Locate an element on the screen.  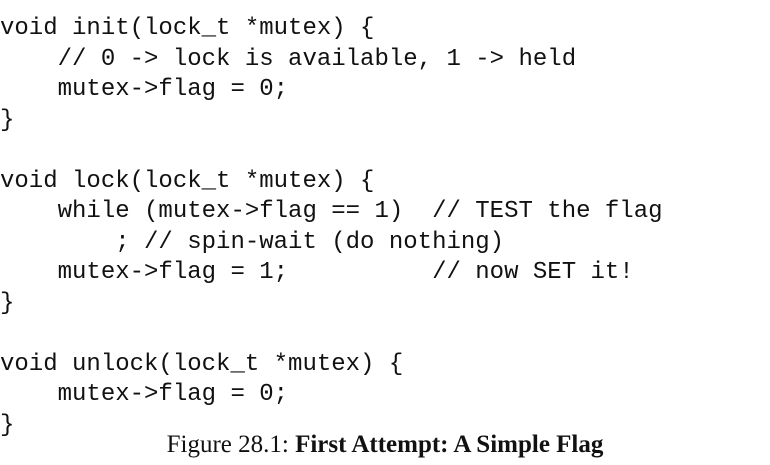
code-line: mutex->flag = 1; // now SET it! is located at coordinates (317, 272).